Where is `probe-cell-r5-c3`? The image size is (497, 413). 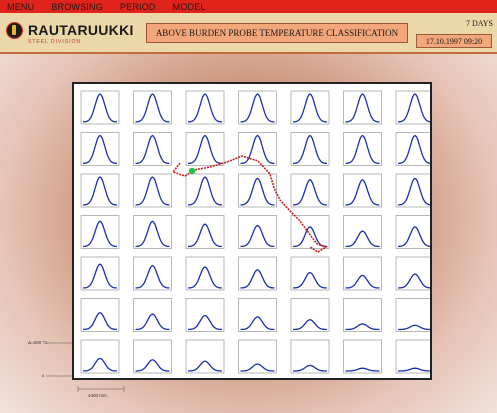 probe-cell-r5-c3 is located at coordinates (205, 273).